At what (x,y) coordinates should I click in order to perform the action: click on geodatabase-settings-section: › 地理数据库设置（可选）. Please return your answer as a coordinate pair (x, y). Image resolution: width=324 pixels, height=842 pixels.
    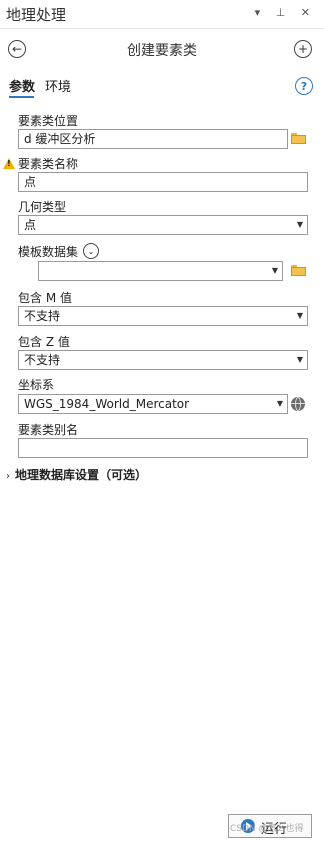
    Looking at the image, I should click on (76, 474).